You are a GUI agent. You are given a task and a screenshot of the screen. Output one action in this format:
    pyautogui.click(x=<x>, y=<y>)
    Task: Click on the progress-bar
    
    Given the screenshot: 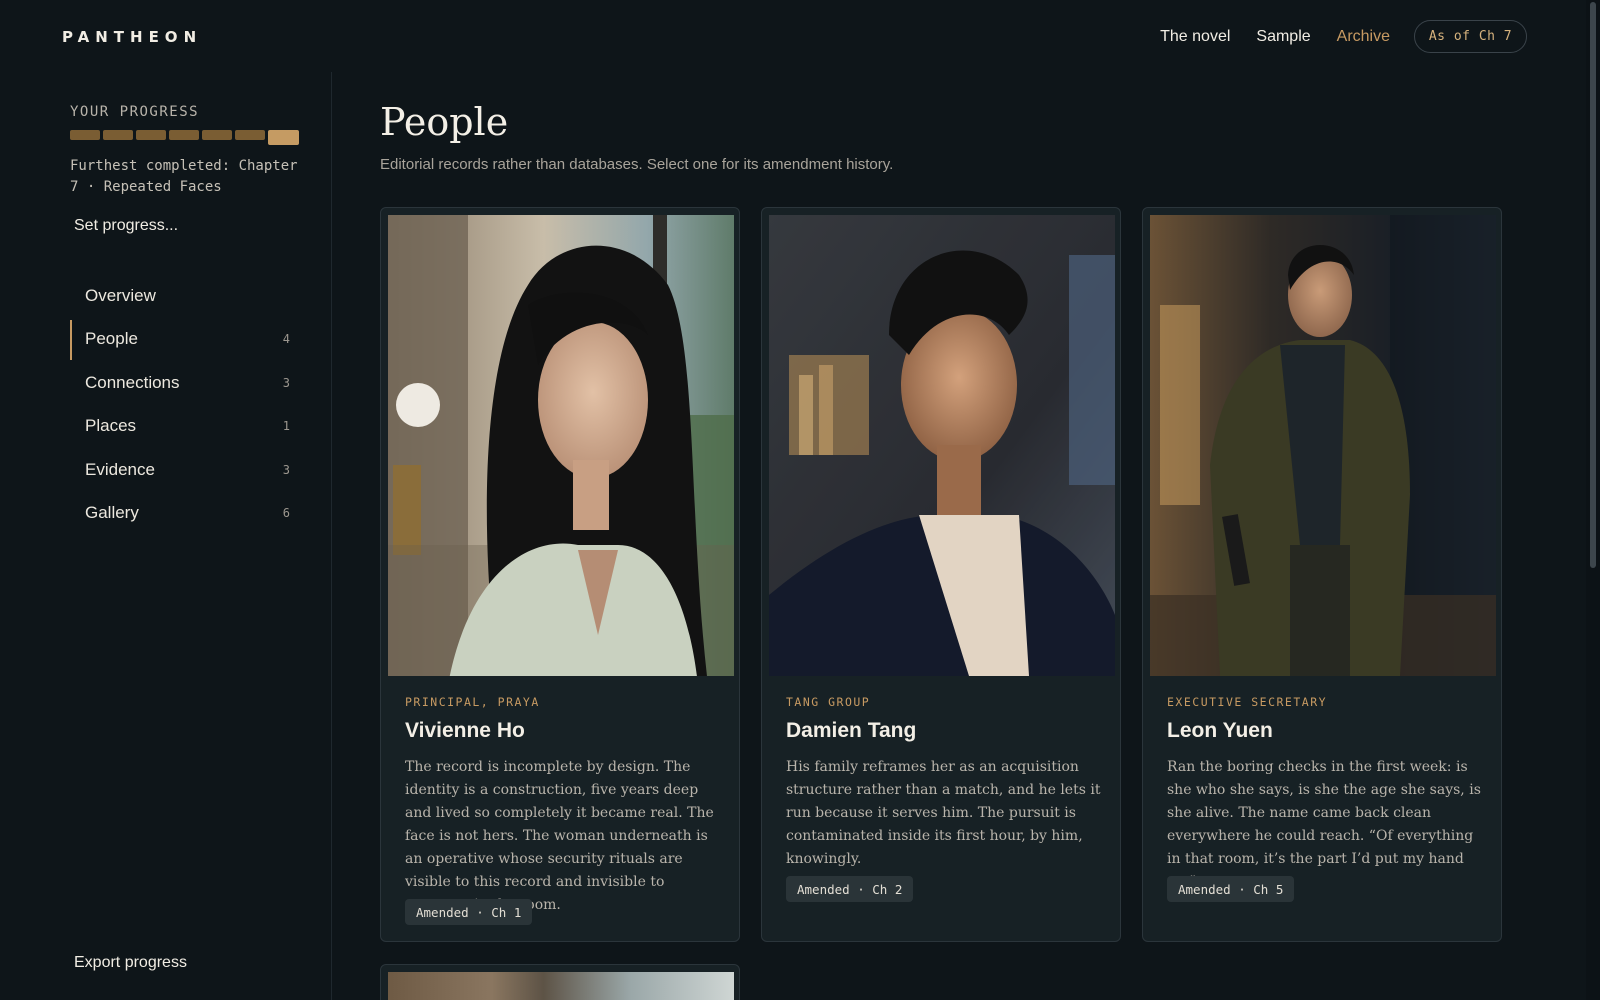 What is the action you would take?
    pyautogui.click(x=184, y=137)
    